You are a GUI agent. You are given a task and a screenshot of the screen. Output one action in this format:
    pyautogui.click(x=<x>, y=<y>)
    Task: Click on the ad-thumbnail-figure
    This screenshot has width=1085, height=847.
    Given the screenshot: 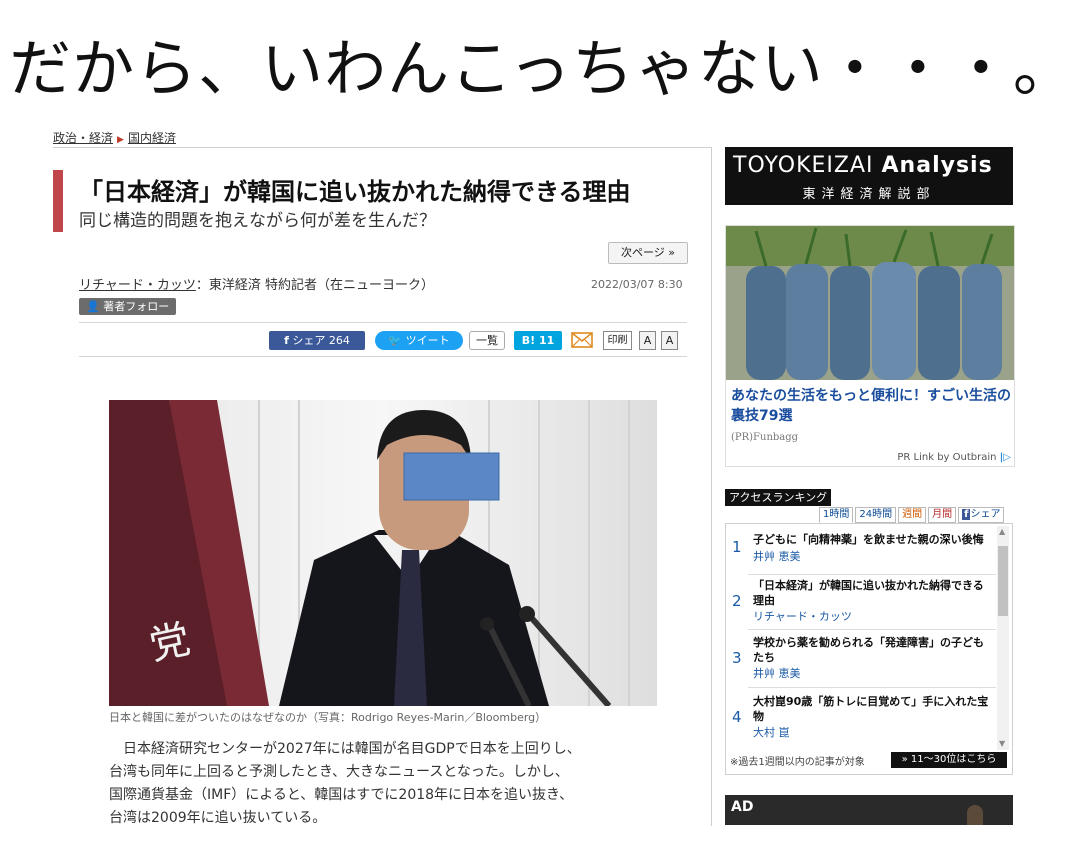 What is the action you would take?
    pyautogui.click(x=975, y=815)
    